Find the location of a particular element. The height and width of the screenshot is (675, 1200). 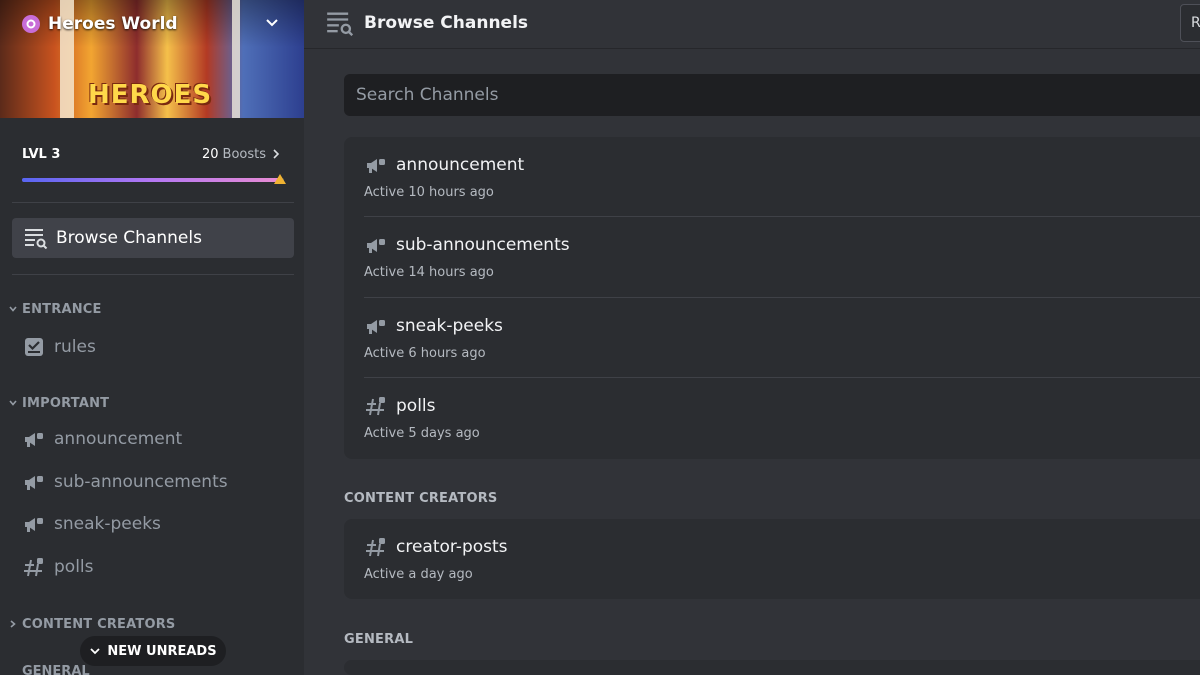

sidebar-item-announcement: announcement is located at coordinates (158, 439).